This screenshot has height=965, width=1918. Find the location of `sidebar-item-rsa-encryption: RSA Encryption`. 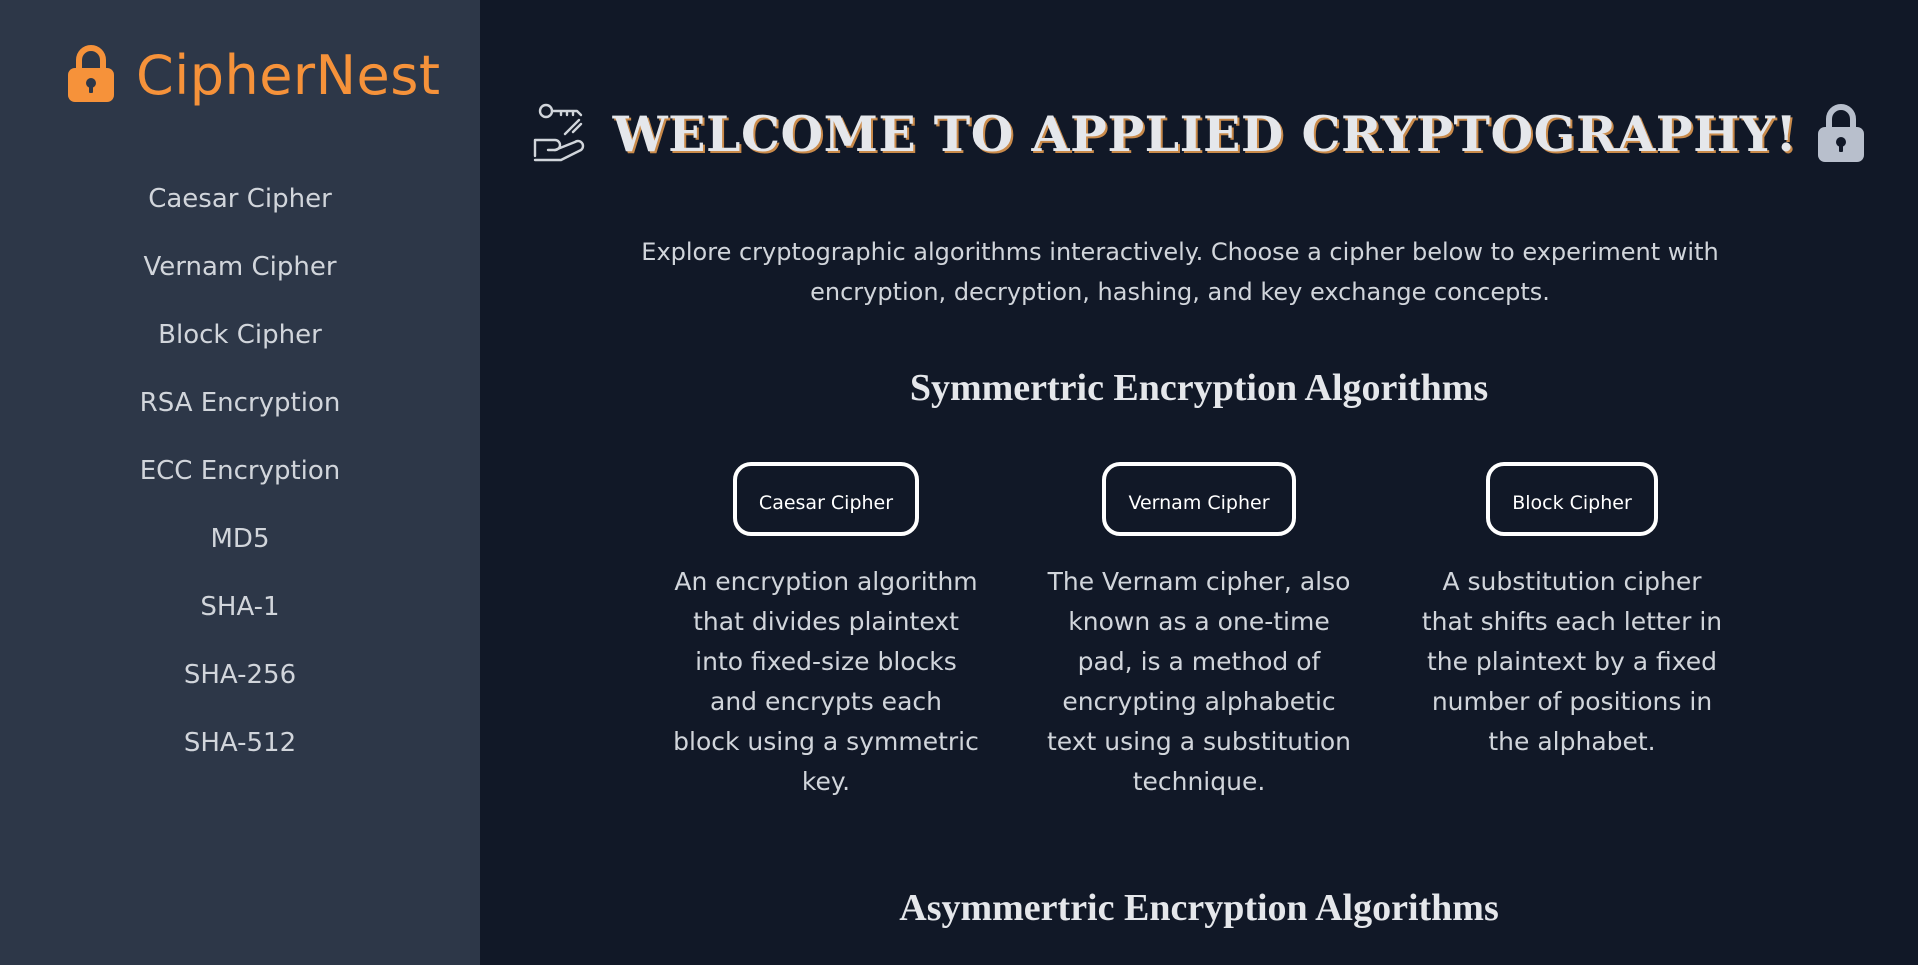

sidebar-item-rsa-encryption: RSA Encryption is located at coordinates (240, 408).